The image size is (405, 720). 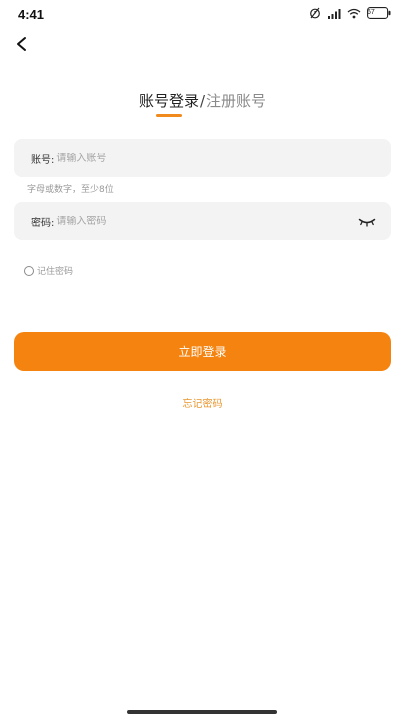 I want to click on password-visibility-toggle, so click(x=367, y=221).